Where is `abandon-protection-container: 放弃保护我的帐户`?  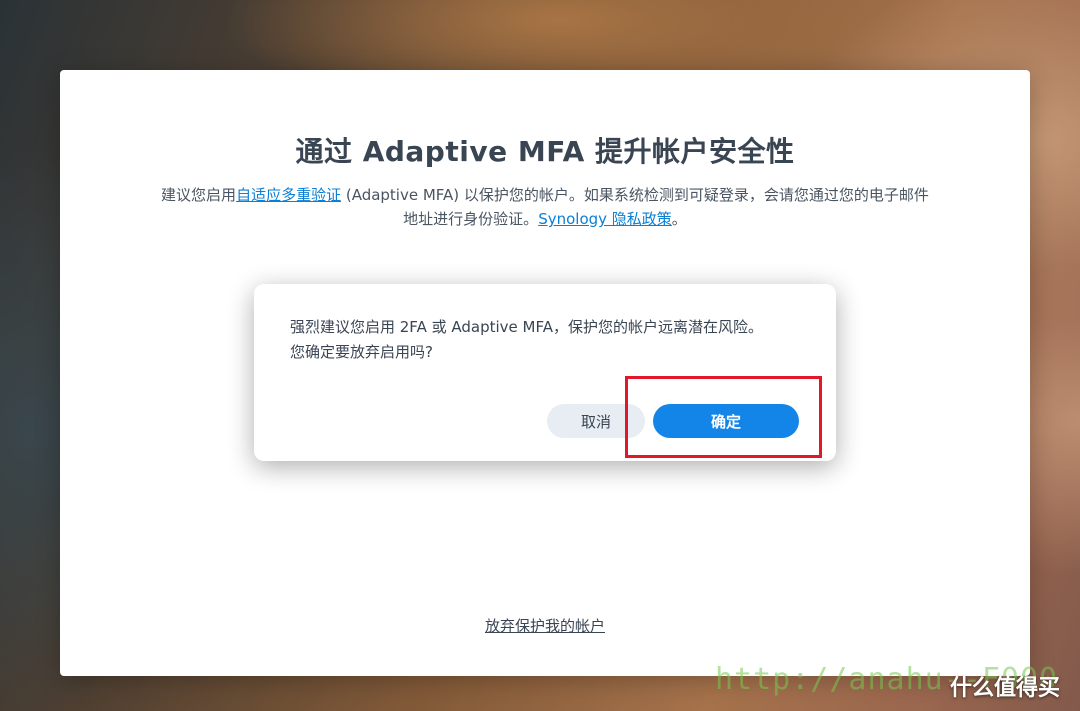 abandon-protection-container: 放弃保护我的帐户 is located at coordinates (545, 625).